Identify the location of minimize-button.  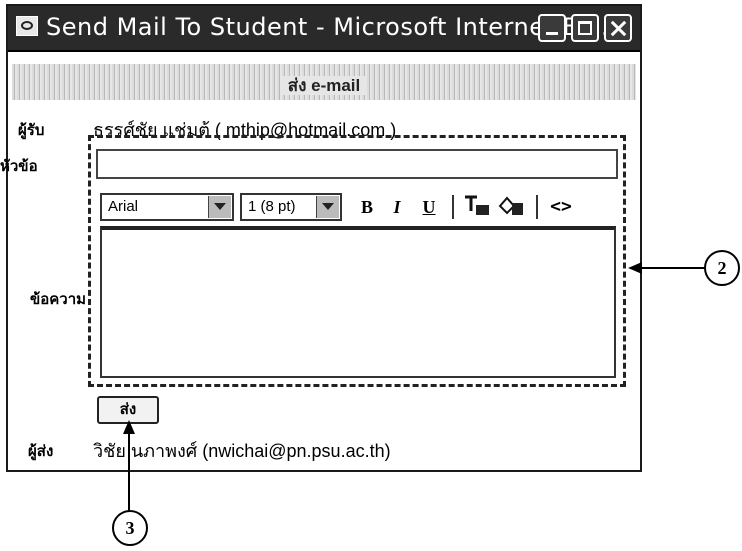
(552, 28).